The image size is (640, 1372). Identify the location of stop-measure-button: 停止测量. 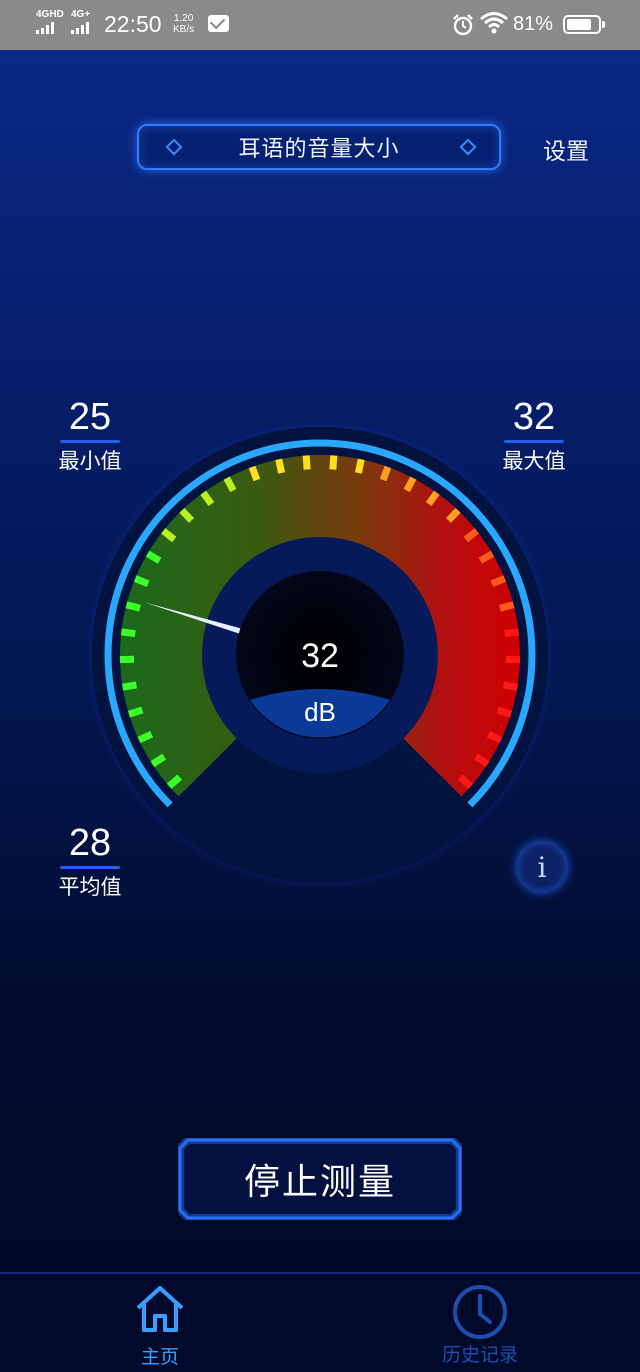
(320, 1179).